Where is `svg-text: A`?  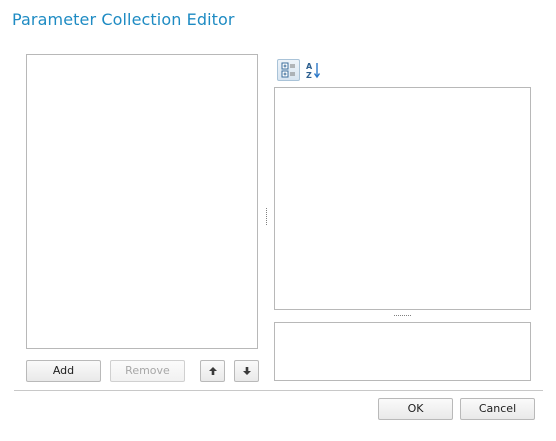 svg-text: A is located at coordinates (309, 66).